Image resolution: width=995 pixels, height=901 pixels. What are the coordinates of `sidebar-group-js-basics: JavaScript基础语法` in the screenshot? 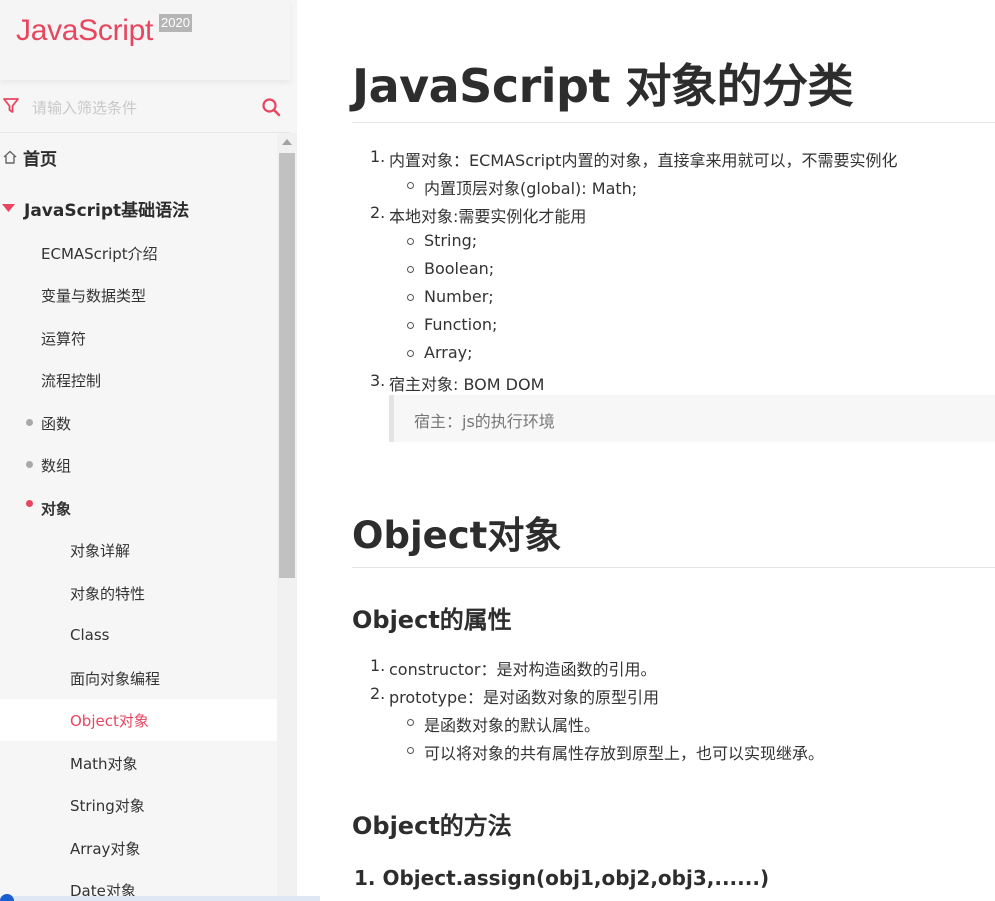 It's located at (138, 208).